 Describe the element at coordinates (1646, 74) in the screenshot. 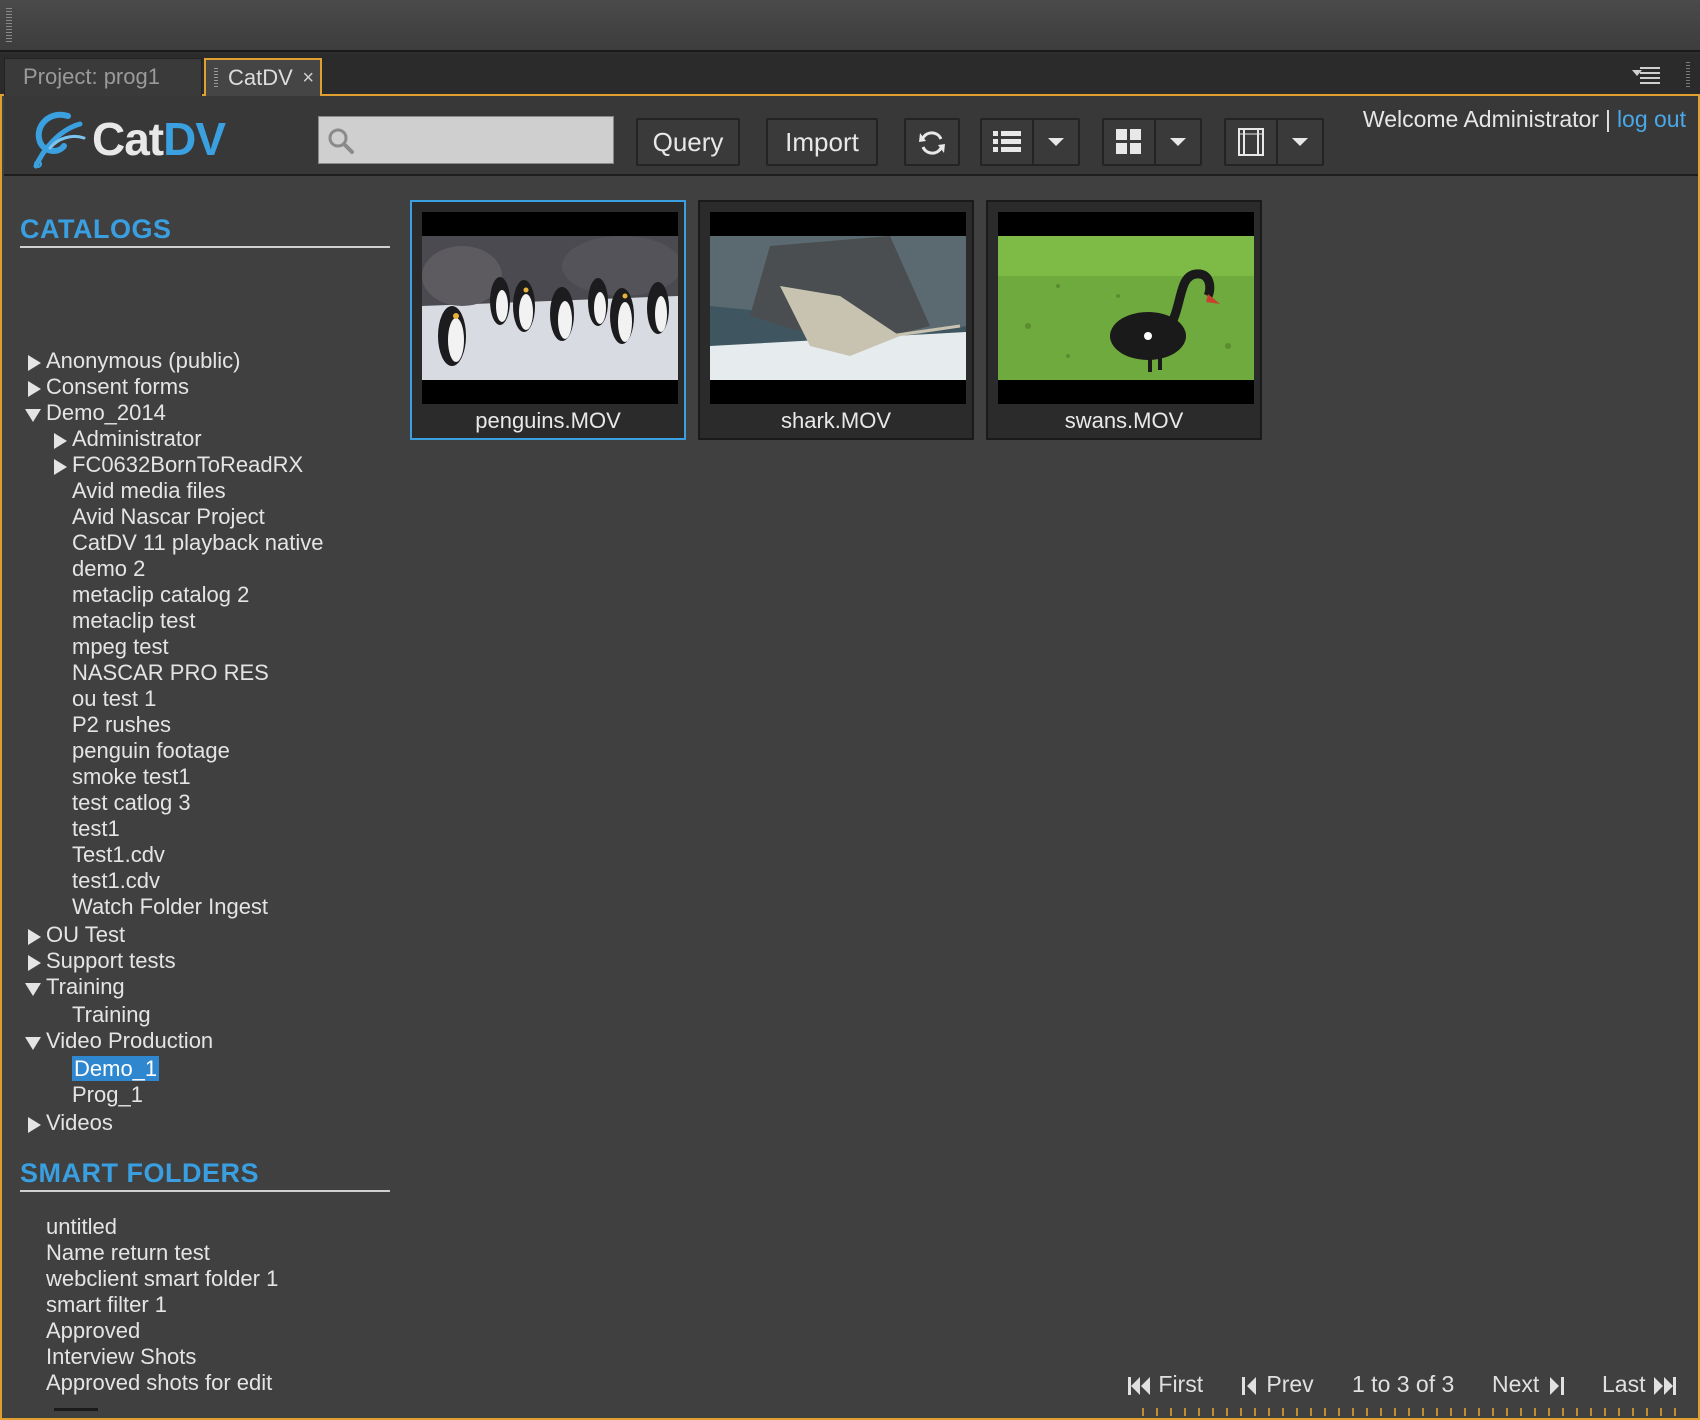

I see `panel-menu-icon` at that location.